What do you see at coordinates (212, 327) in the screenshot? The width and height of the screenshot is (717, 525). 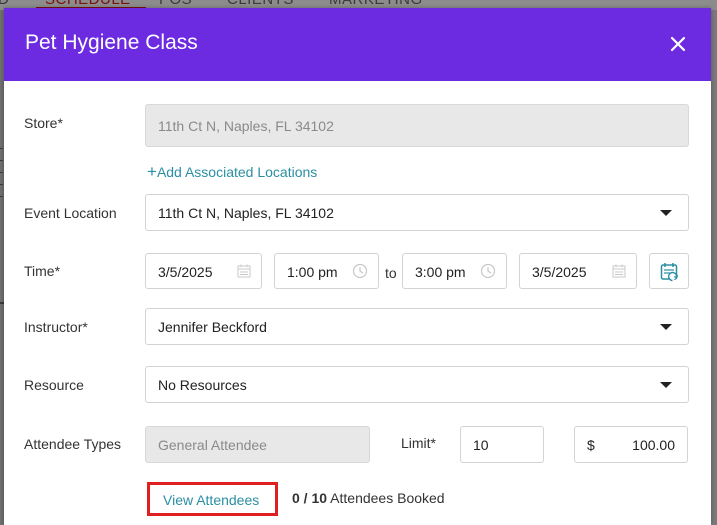 I see `instructor-value: Jennifer Beckford` at bounding box center [212, 327].